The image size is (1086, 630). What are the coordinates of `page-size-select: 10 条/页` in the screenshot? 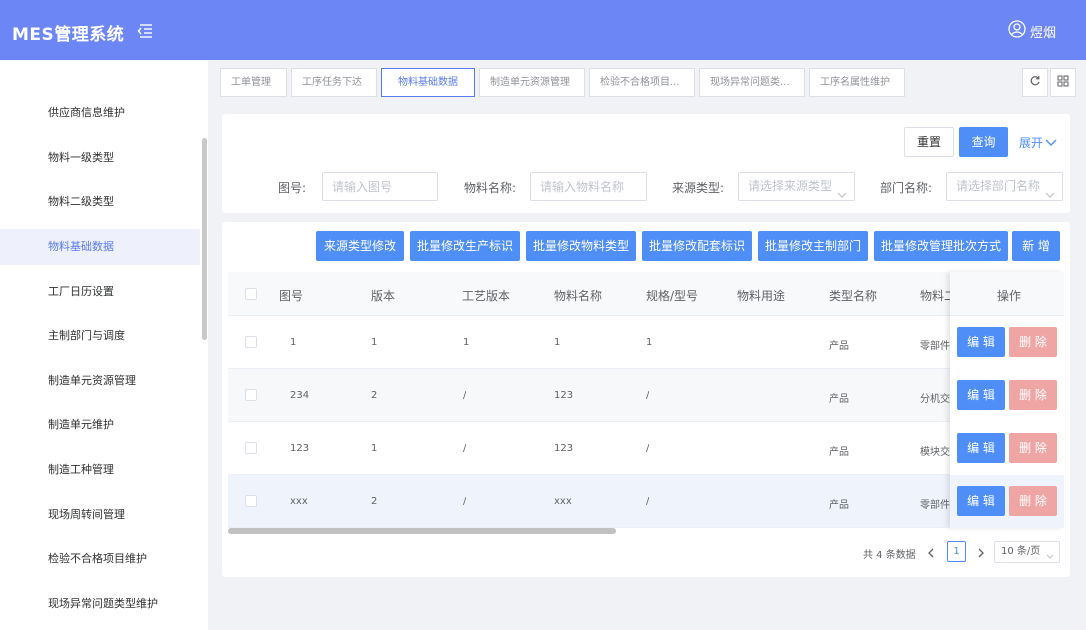 It's located at (1027, 552).